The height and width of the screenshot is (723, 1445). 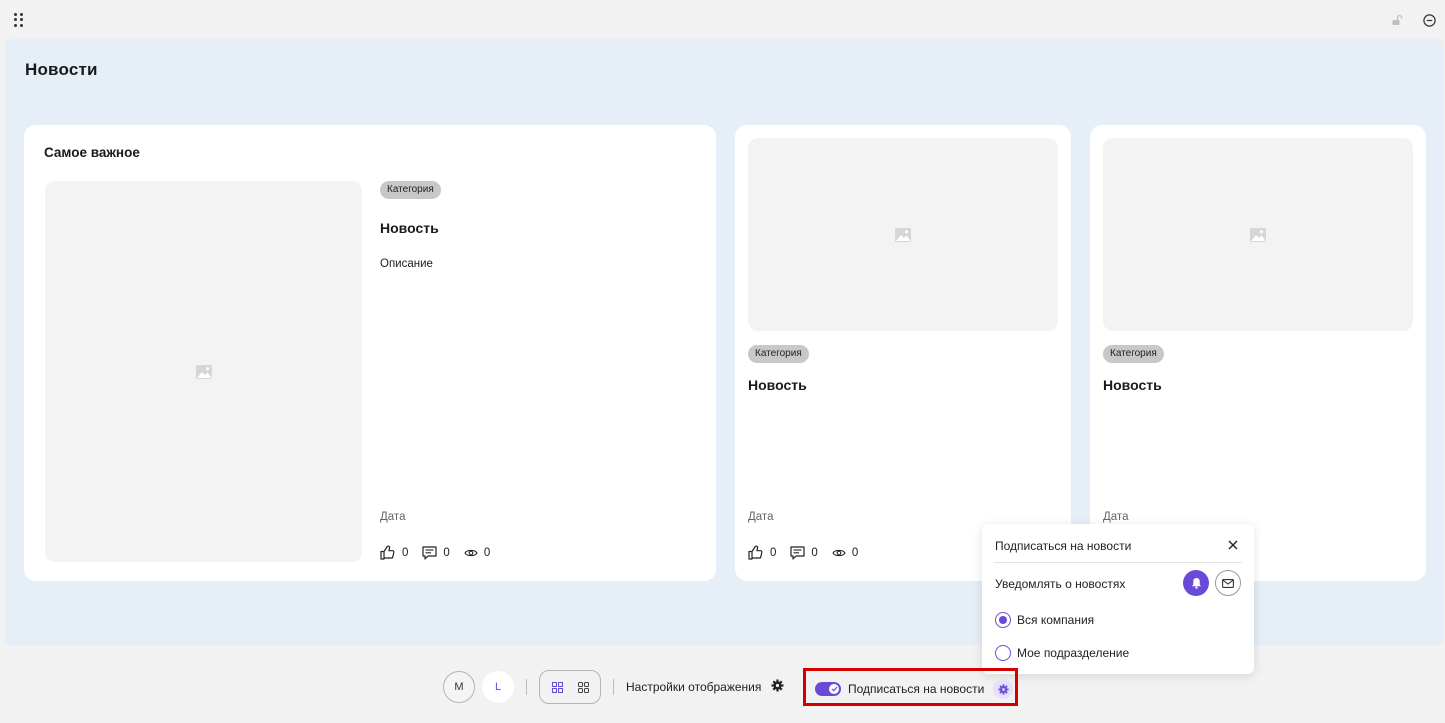 What do you see at coordinates (406, 264) in the screenshot?
I see `news-description: Описание` at bounding box center [406, 264].